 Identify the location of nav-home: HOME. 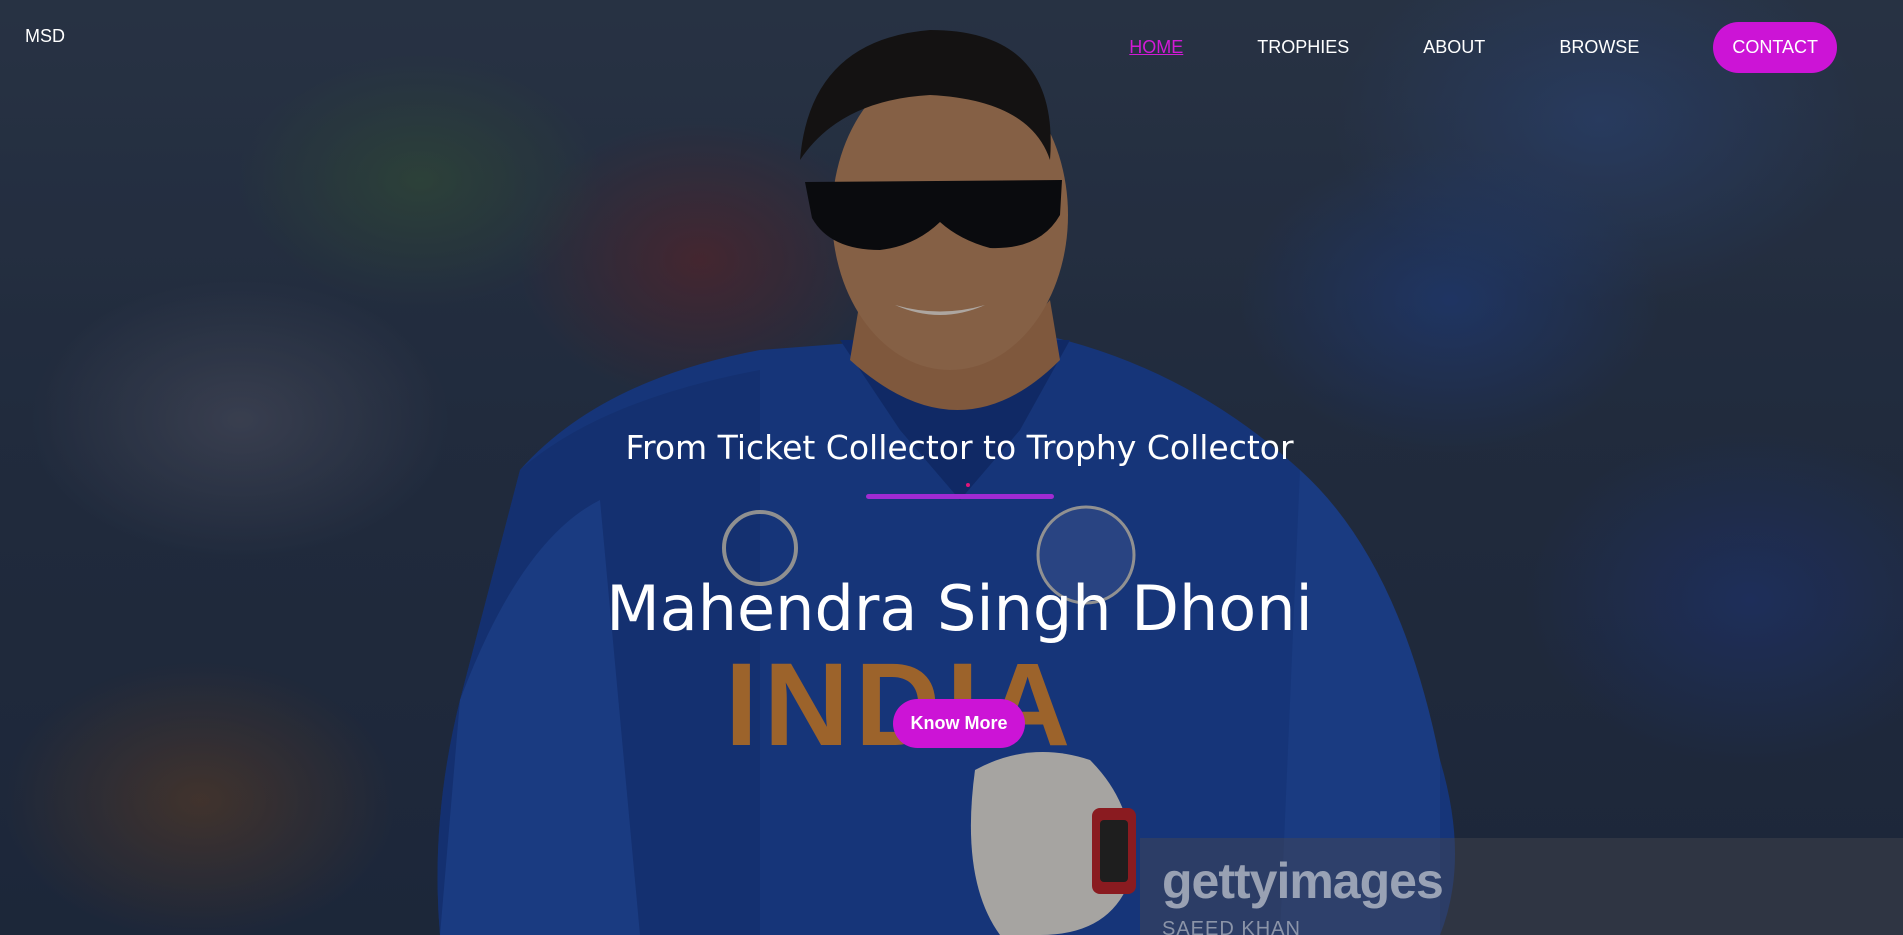
(1156, 47).